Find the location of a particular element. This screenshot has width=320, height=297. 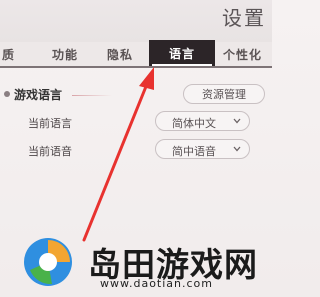

brand-logo-icon is located at coordinates (48, 262).